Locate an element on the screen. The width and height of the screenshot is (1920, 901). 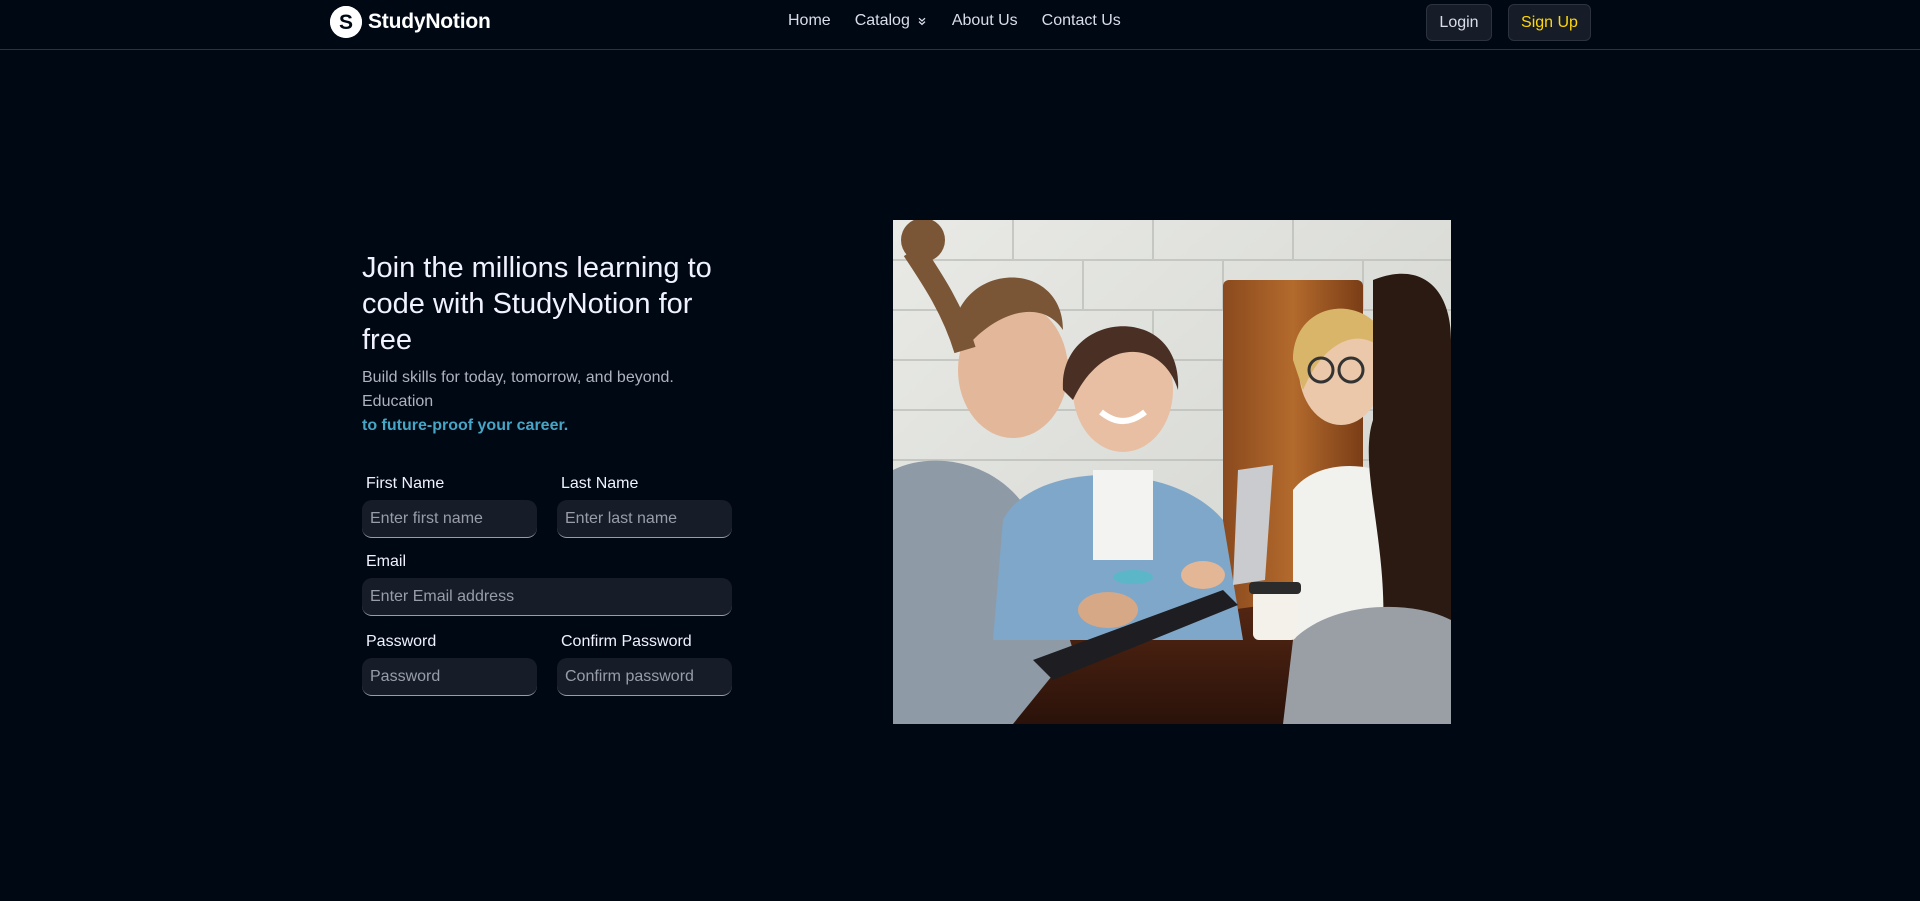
password-row: Password Confirm Password is located at coordinates (549, 664).